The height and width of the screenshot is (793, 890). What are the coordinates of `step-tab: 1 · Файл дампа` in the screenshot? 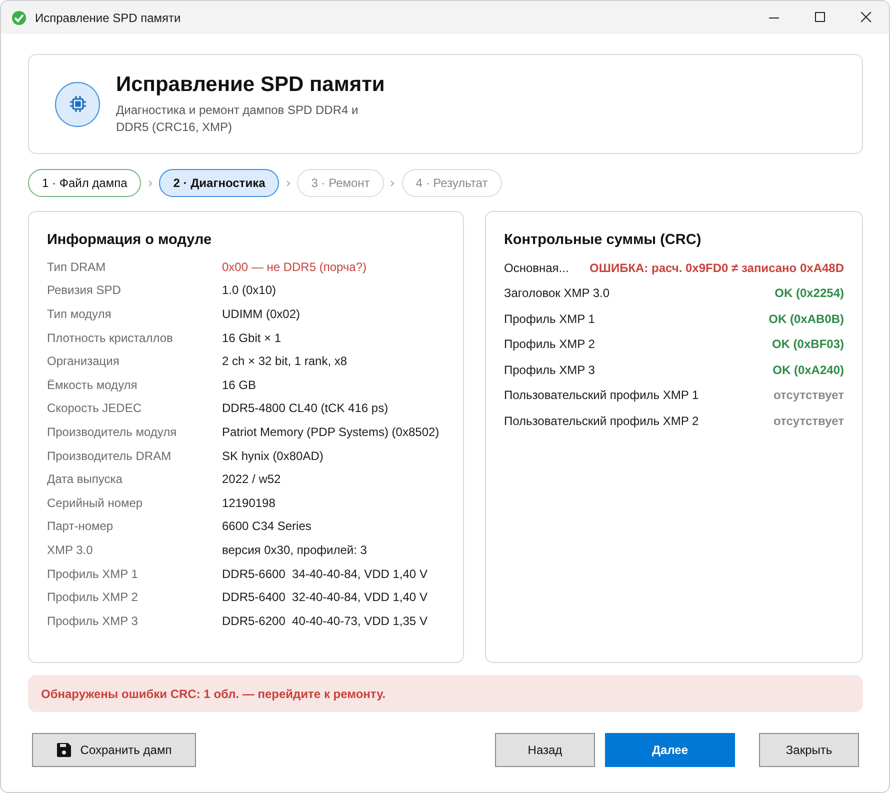 It's located at (85, 183).